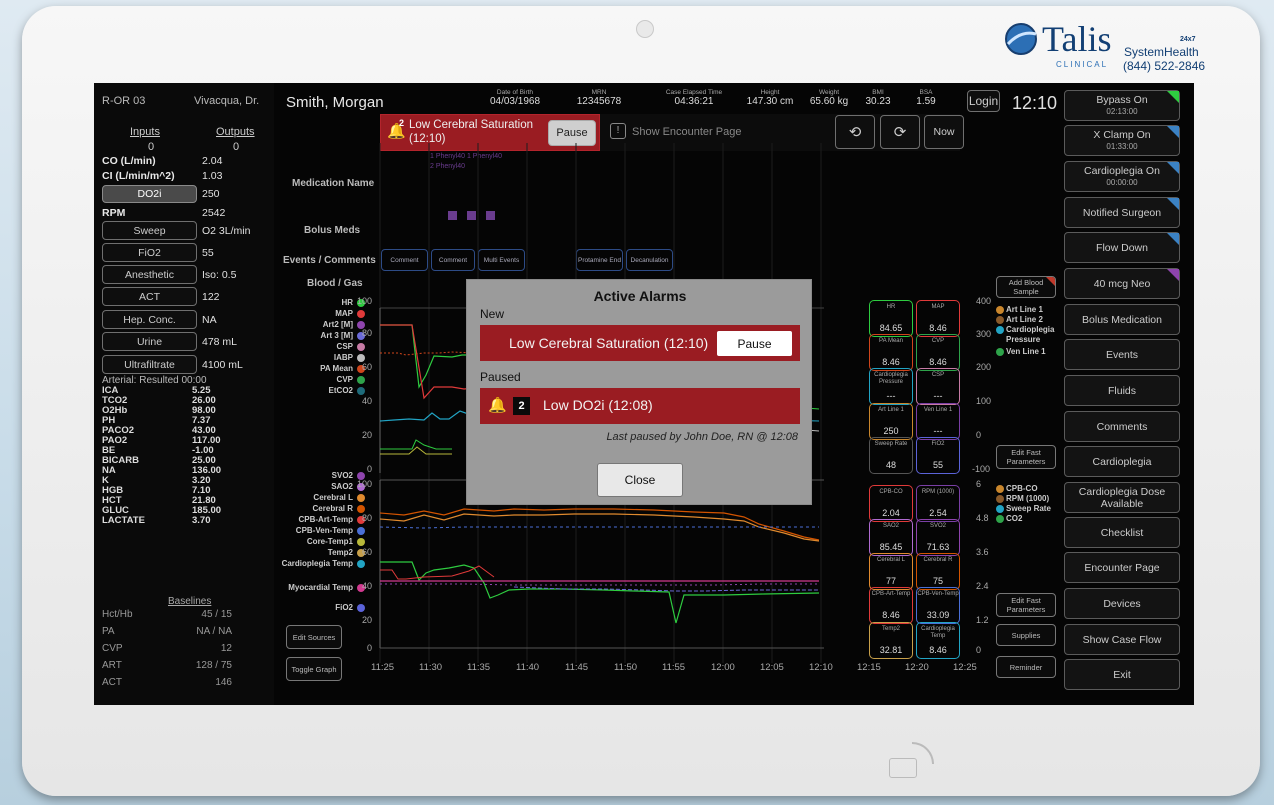 Image resolution: width=1274 pixels, height=805 pixels. Describe the element at coordinates (891, 352) in the screenshot. I see `tile-pa-mean: PA Mean 8.46` at that location.